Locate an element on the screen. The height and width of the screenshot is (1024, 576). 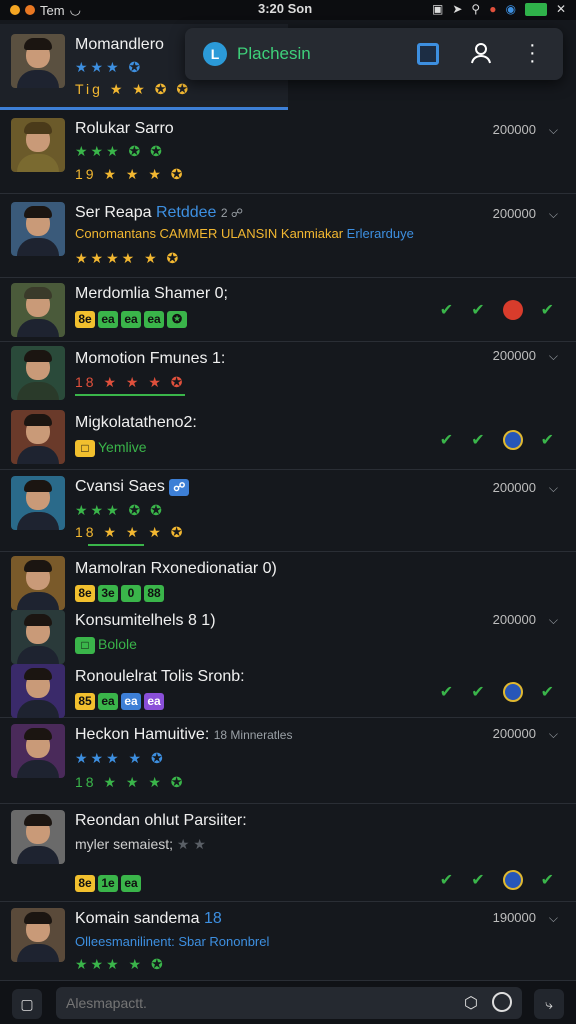
list-item: Momotion Fmunes 1: 200000 ⌵ 18 ★ ★ ★ ✪ is located at coordinates (288, 374).